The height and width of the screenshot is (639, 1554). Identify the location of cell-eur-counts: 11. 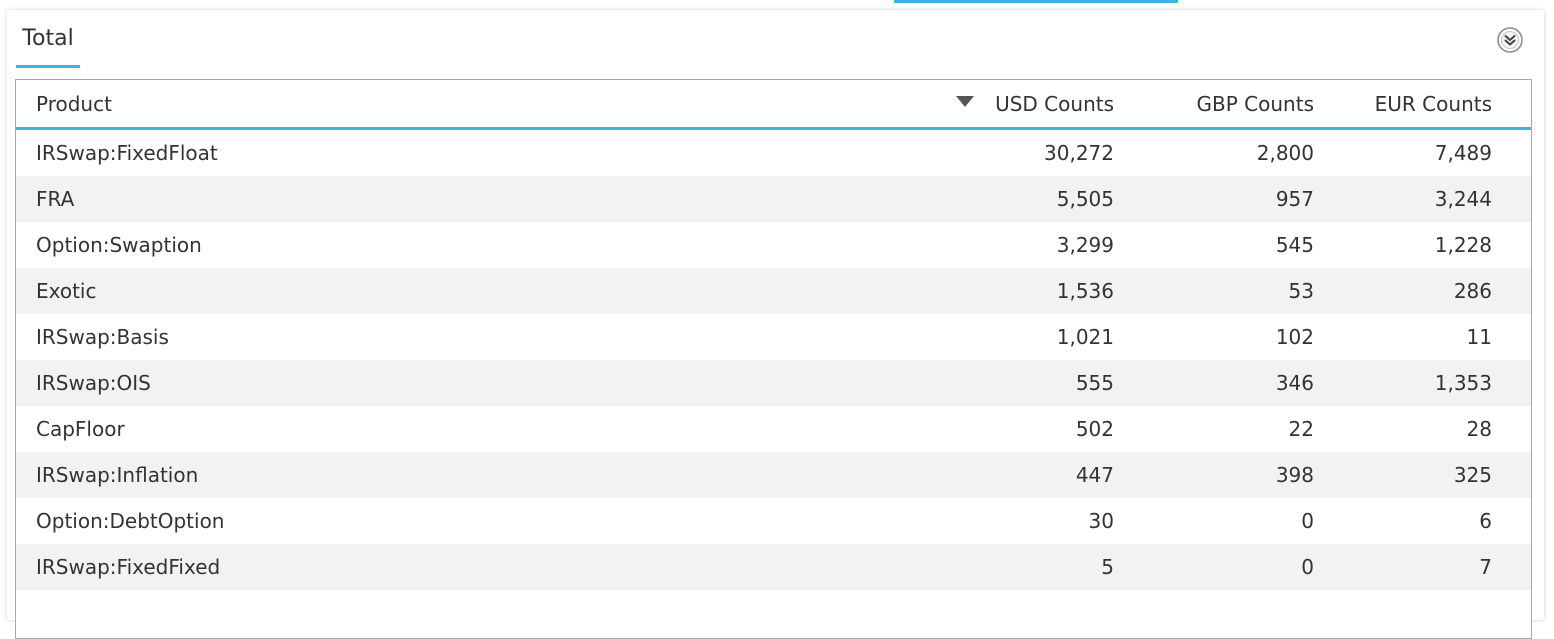
(1479, 337).